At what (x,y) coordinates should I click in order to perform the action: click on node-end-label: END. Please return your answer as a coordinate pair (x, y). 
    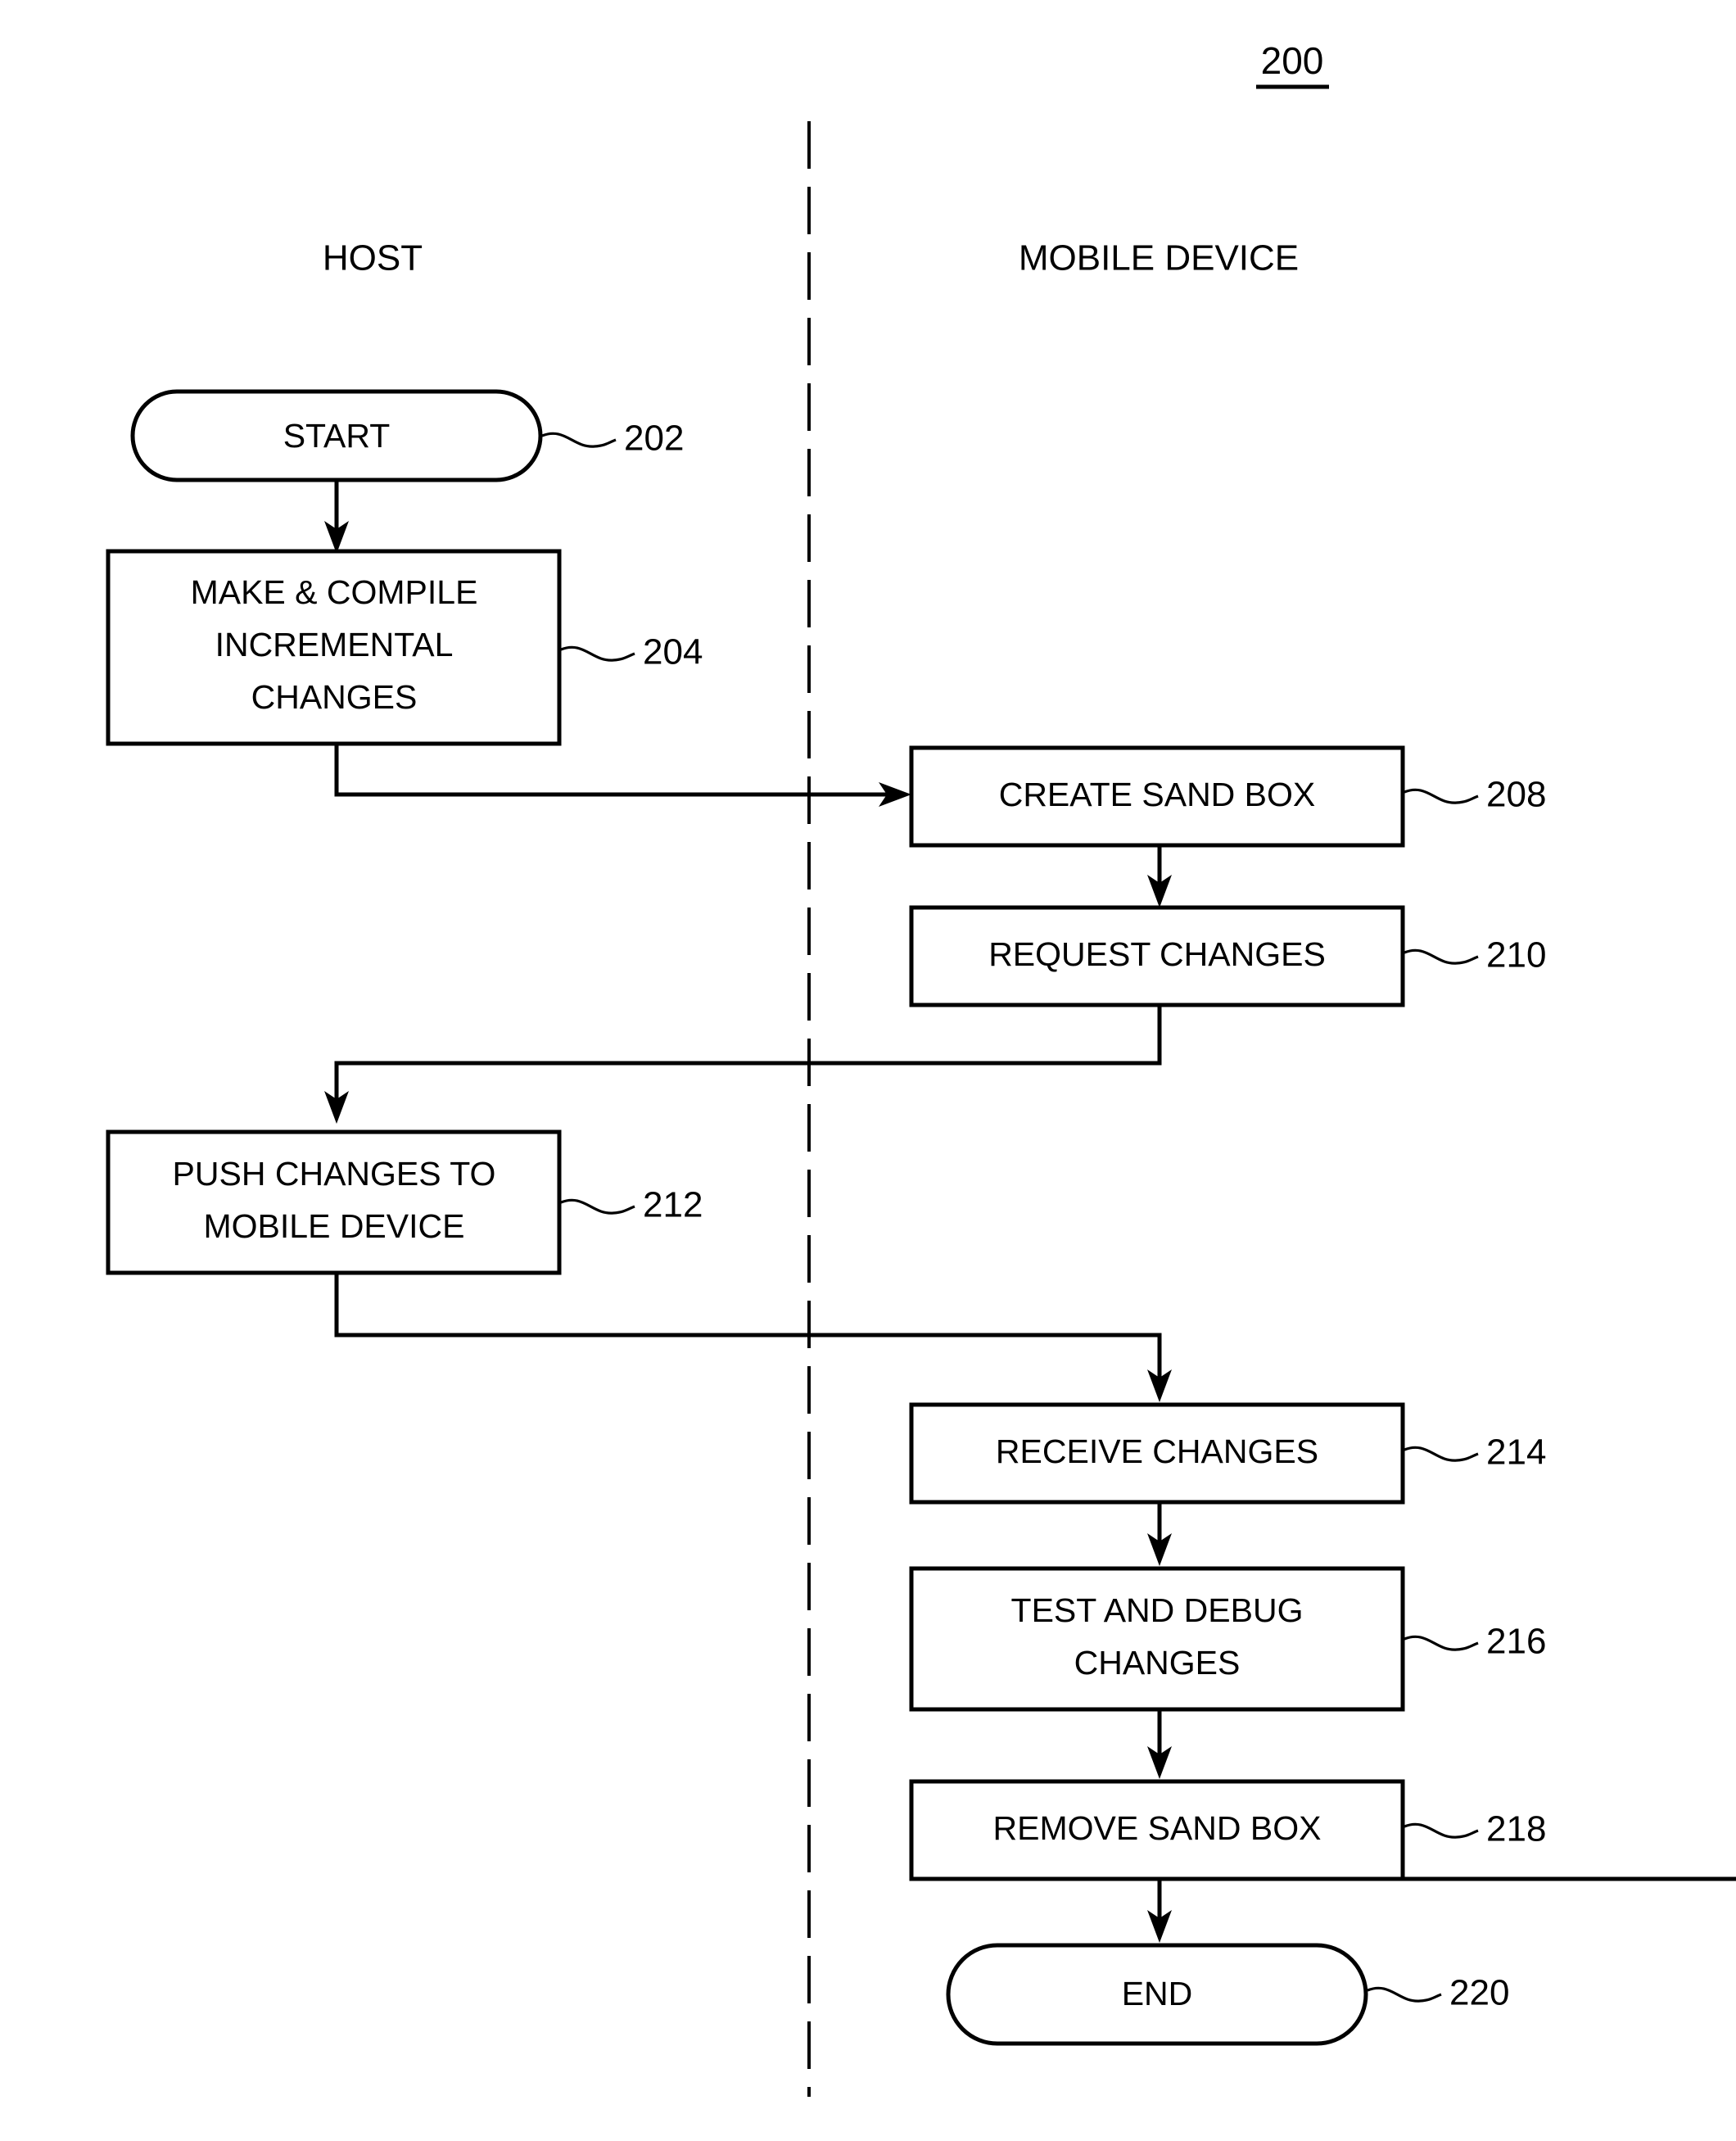
    Looking at the image, I should click on (1157, 1994).